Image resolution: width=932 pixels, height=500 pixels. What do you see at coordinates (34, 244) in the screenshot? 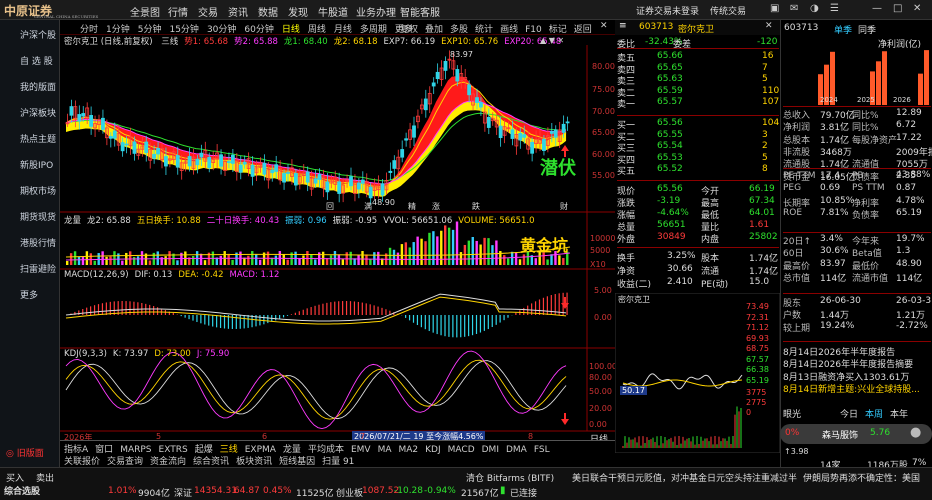
I see `sidebar-item: 港股行情` at bounding box center [34, 244].